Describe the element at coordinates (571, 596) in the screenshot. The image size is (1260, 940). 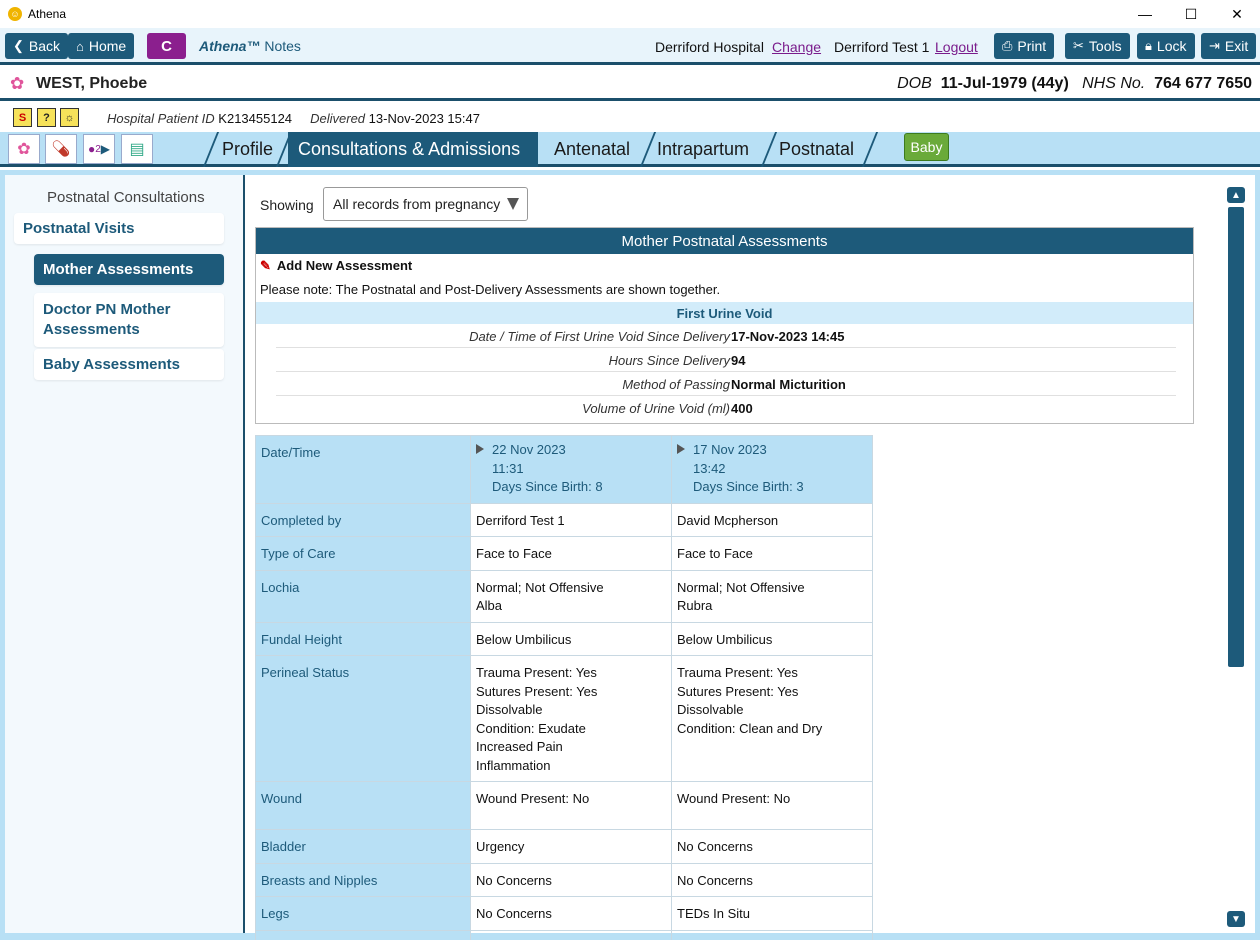
I see `table-cell: Normal; Not Offensive Alba` at that location.